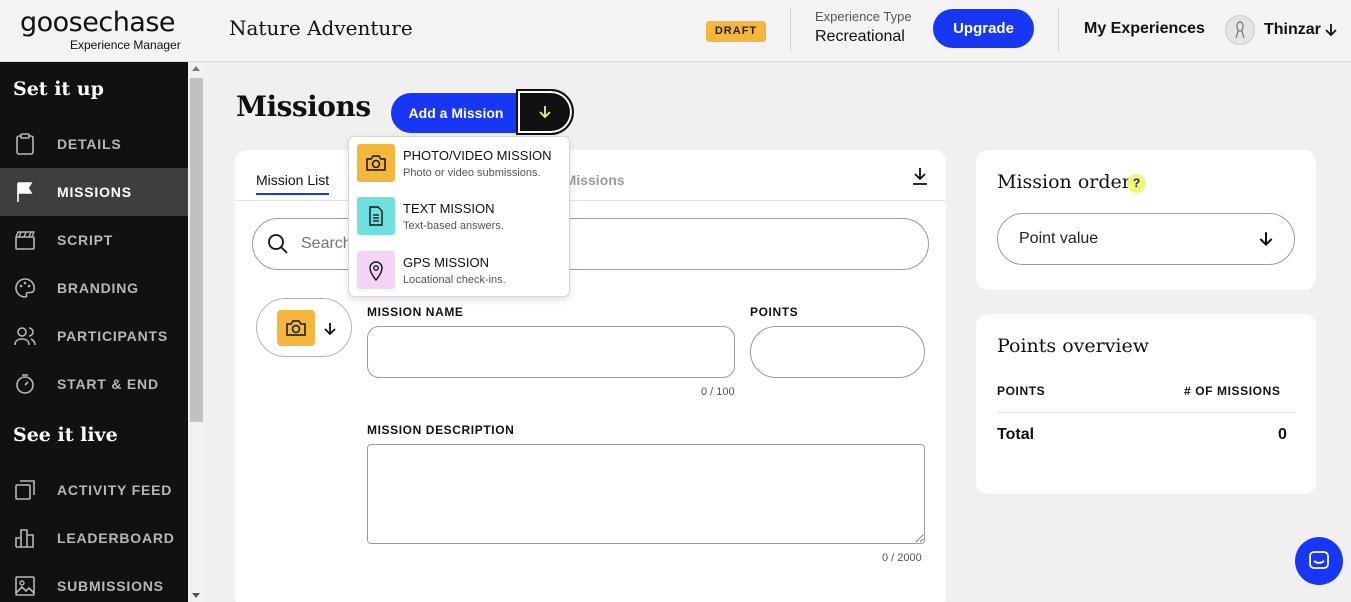  I want to click on sidebar-item-branding: BRANDING, so click(94, 288).